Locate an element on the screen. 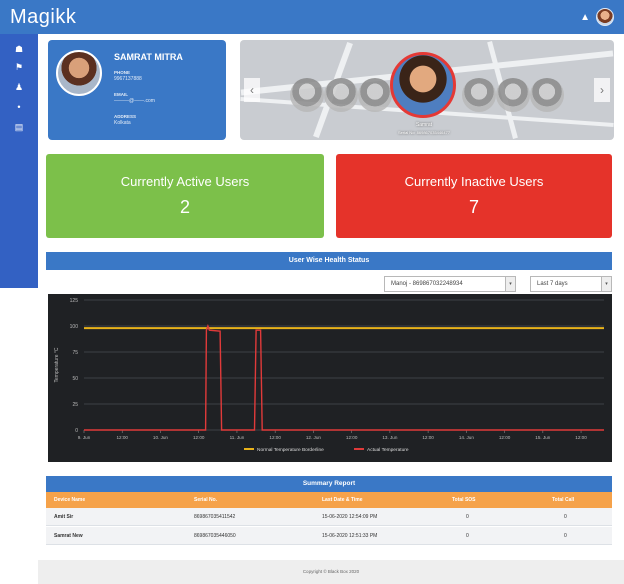  user-select-value: Manoj - 869867032248934 is located at coordinates (427, 284).